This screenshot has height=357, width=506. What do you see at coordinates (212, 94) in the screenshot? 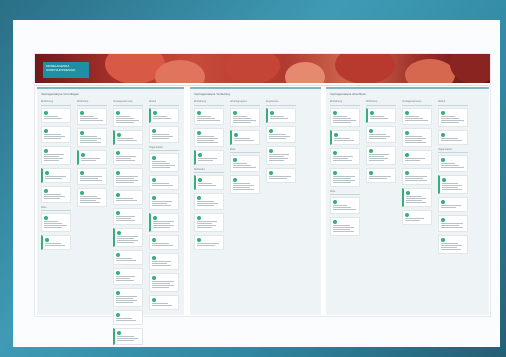
I see `section-title: Vertragsanalyse Vertiefung` at bounding box center [212, 94].